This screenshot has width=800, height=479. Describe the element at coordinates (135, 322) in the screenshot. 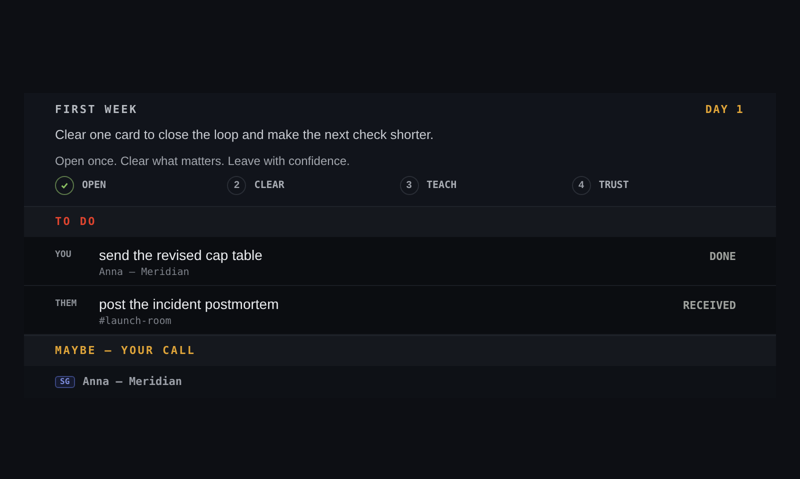

I see `task-source: #launch-room` at that location.